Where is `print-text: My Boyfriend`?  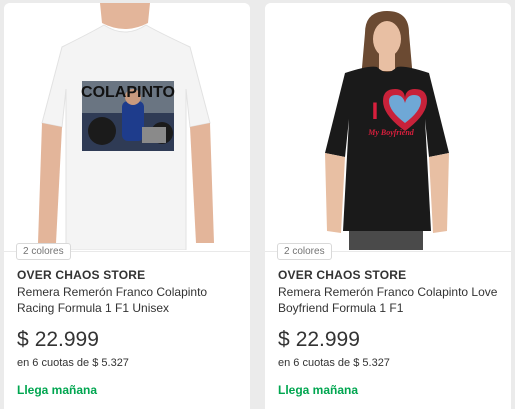 print-text: My Boyfriend is located at coordinates (391, 132).